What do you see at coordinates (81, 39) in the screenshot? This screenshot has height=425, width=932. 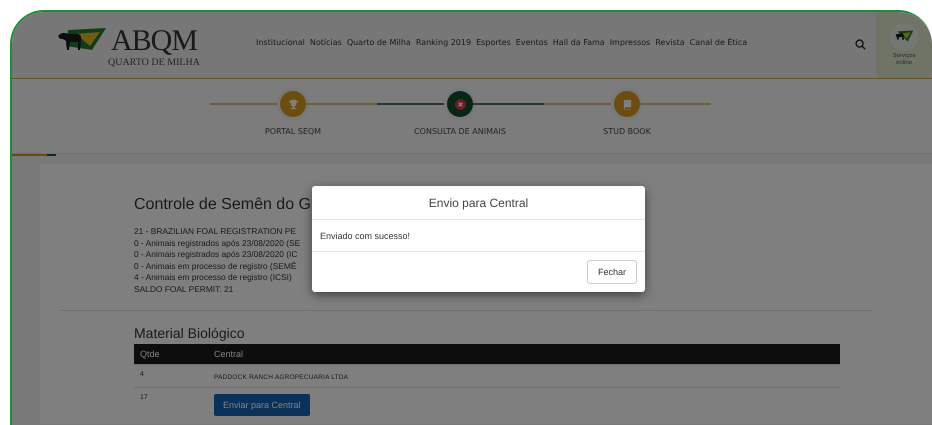 I see `horse-flag-logo-icon` at bounding box center [81, 39].